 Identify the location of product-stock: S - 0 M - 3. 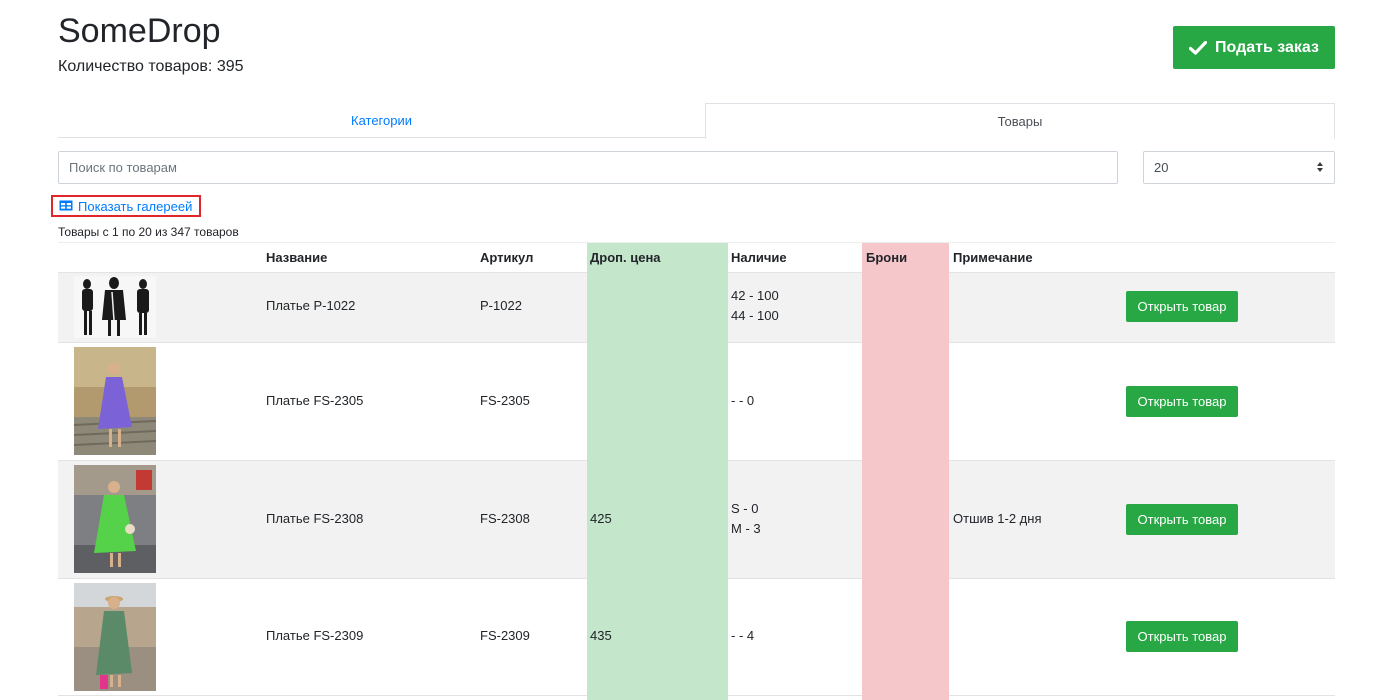
(746, 519).